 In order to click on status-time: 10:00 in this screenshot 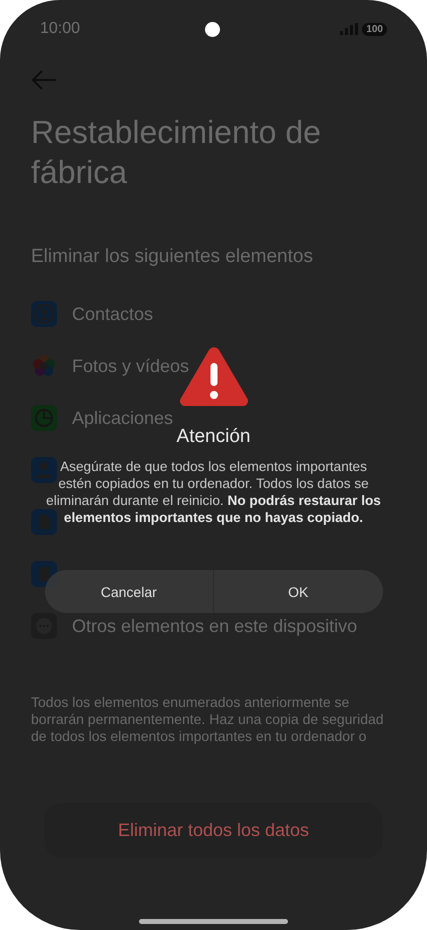, I will do `click(60, 29)`.